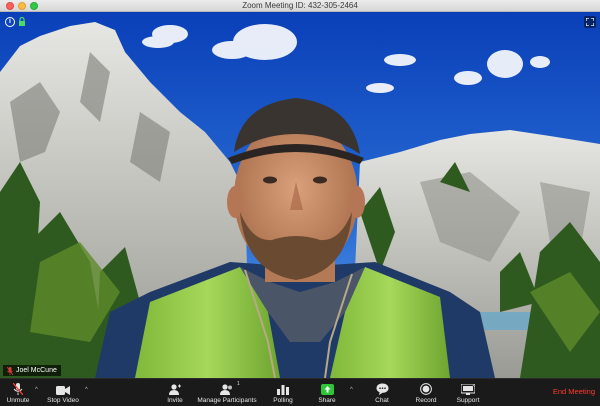 The width and height of the screenshot is (600, 406). I want to click on record-label: Record, so click(426, 400).